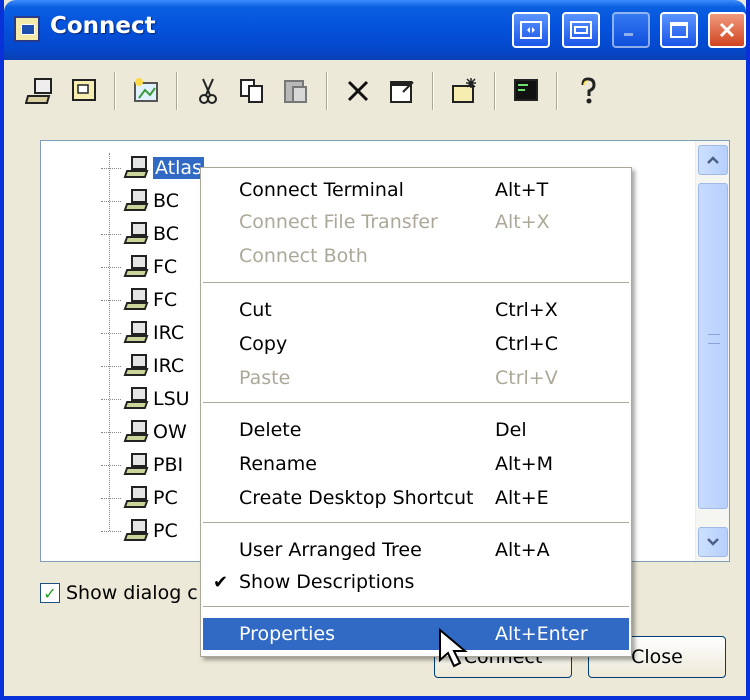 This screenshot has width=750, height=700. What do you see at coordinates (330, 550) in the screenshot?
I see `menu-item-label: User Arranged Tree` at bounding box center [330, 550].